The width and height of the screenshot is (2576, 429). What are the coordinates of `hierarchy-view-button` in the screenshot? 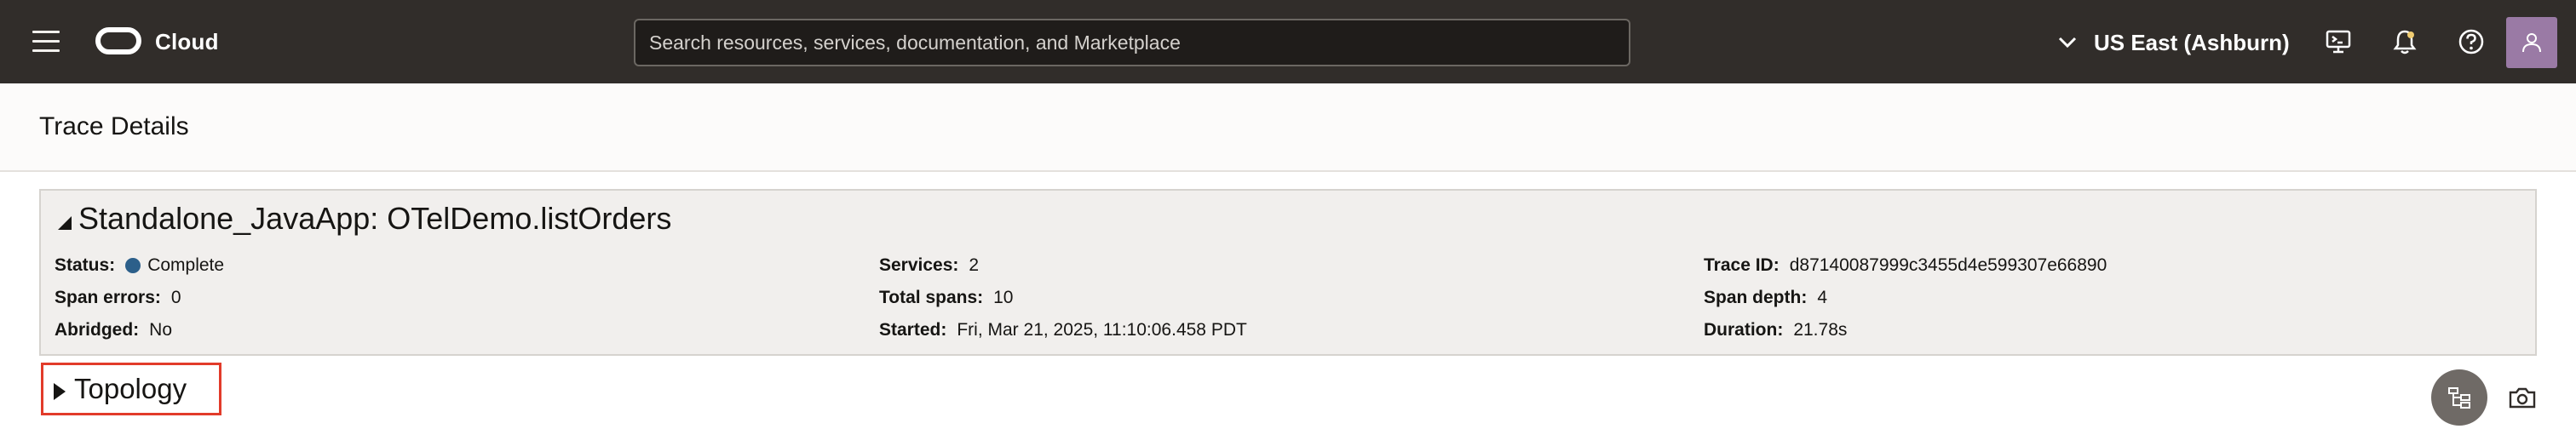 It's located at (2459, 397).